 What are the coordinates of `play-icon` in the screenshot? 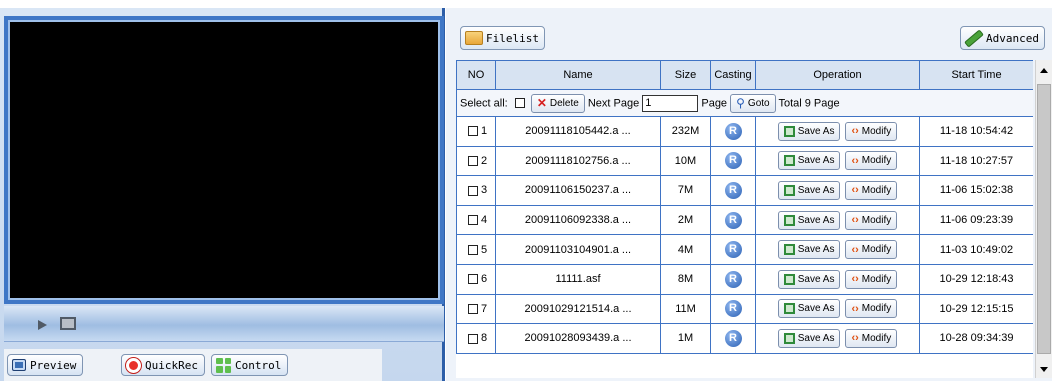 It's located at (42, 325).